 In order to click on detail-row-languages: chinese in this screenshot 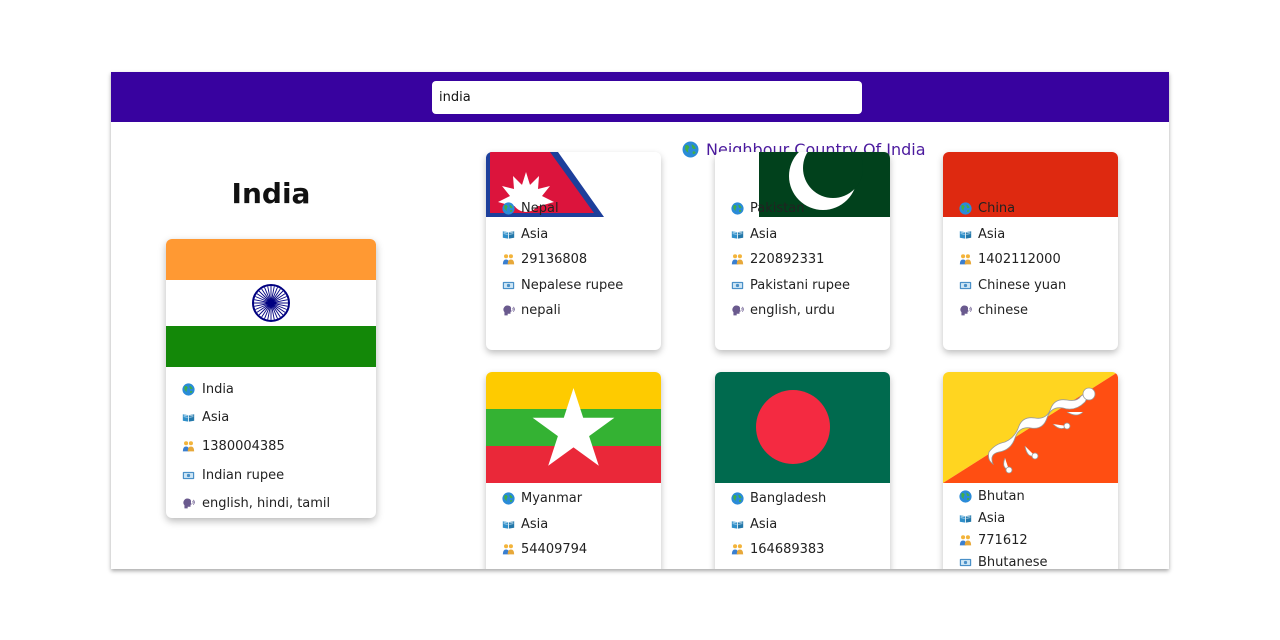, I will do `click(1012, 311)`.